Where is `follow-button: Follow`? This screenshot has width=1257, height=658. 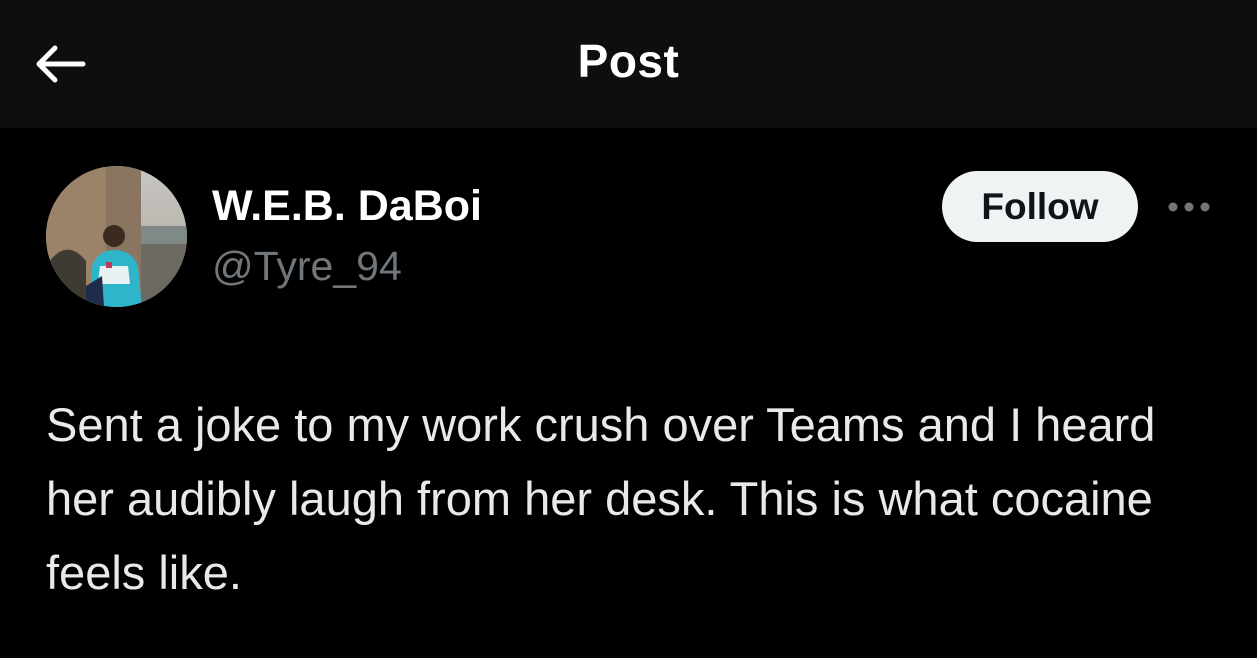 follow-button: Follow is located at coordinates (1040, 206).